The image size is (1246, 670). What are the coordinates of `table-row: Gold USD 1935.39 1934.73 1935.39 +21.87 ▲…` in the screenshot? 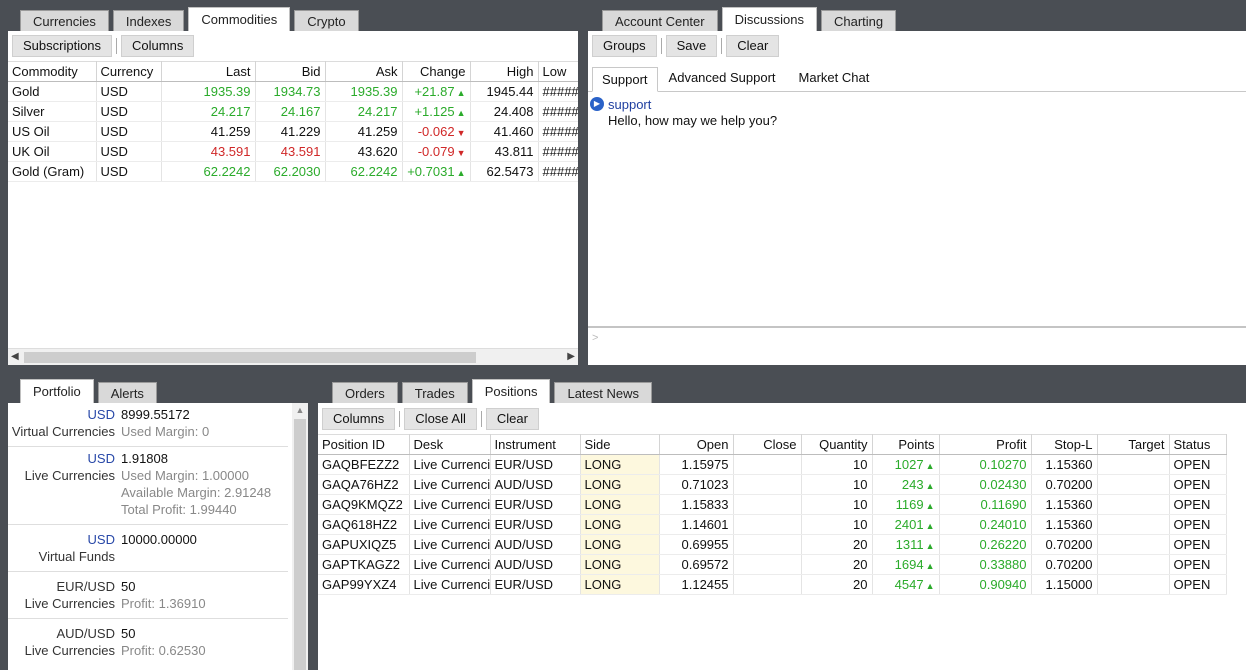 It's located at (293, 91).